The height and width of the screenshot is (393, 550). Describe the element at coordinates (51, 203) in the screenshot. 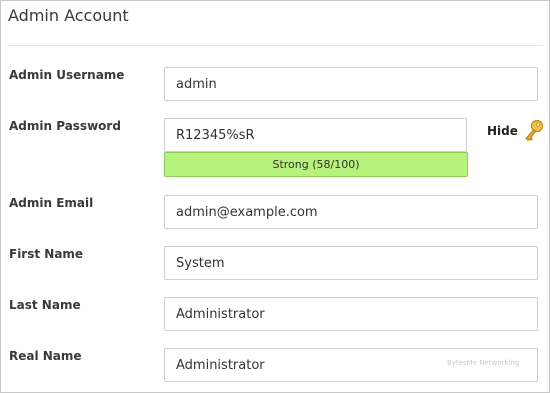

I see `admin-email-label: Admin Email` at that location.